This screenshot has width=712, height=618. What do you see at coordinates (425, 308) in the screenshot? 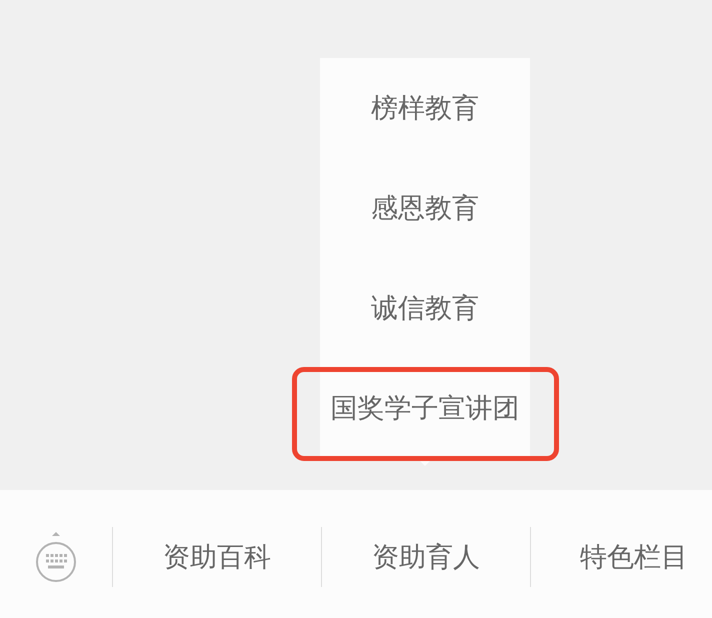
I see `menu-item: 诚信教育` at bounding box center [425, 308].